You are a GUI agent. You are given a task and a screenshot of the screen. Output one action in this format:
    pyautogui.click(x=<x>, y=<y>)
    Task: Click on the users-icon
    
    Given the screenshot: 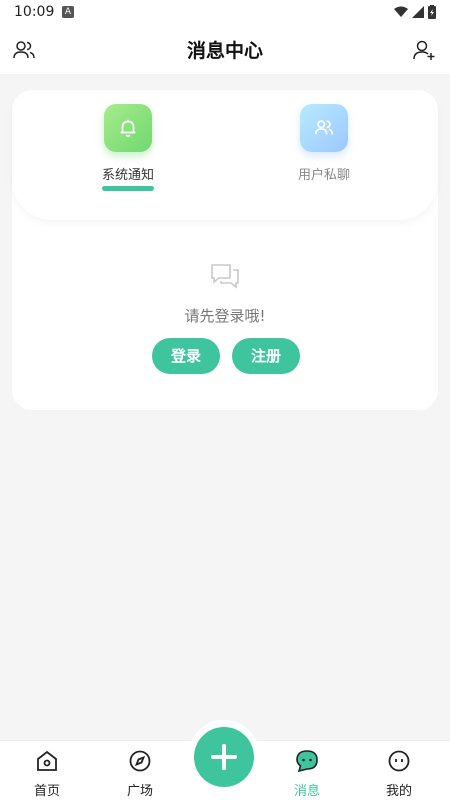 What is the action you would take?
    pyautogui.click(x=324, y=128)
    